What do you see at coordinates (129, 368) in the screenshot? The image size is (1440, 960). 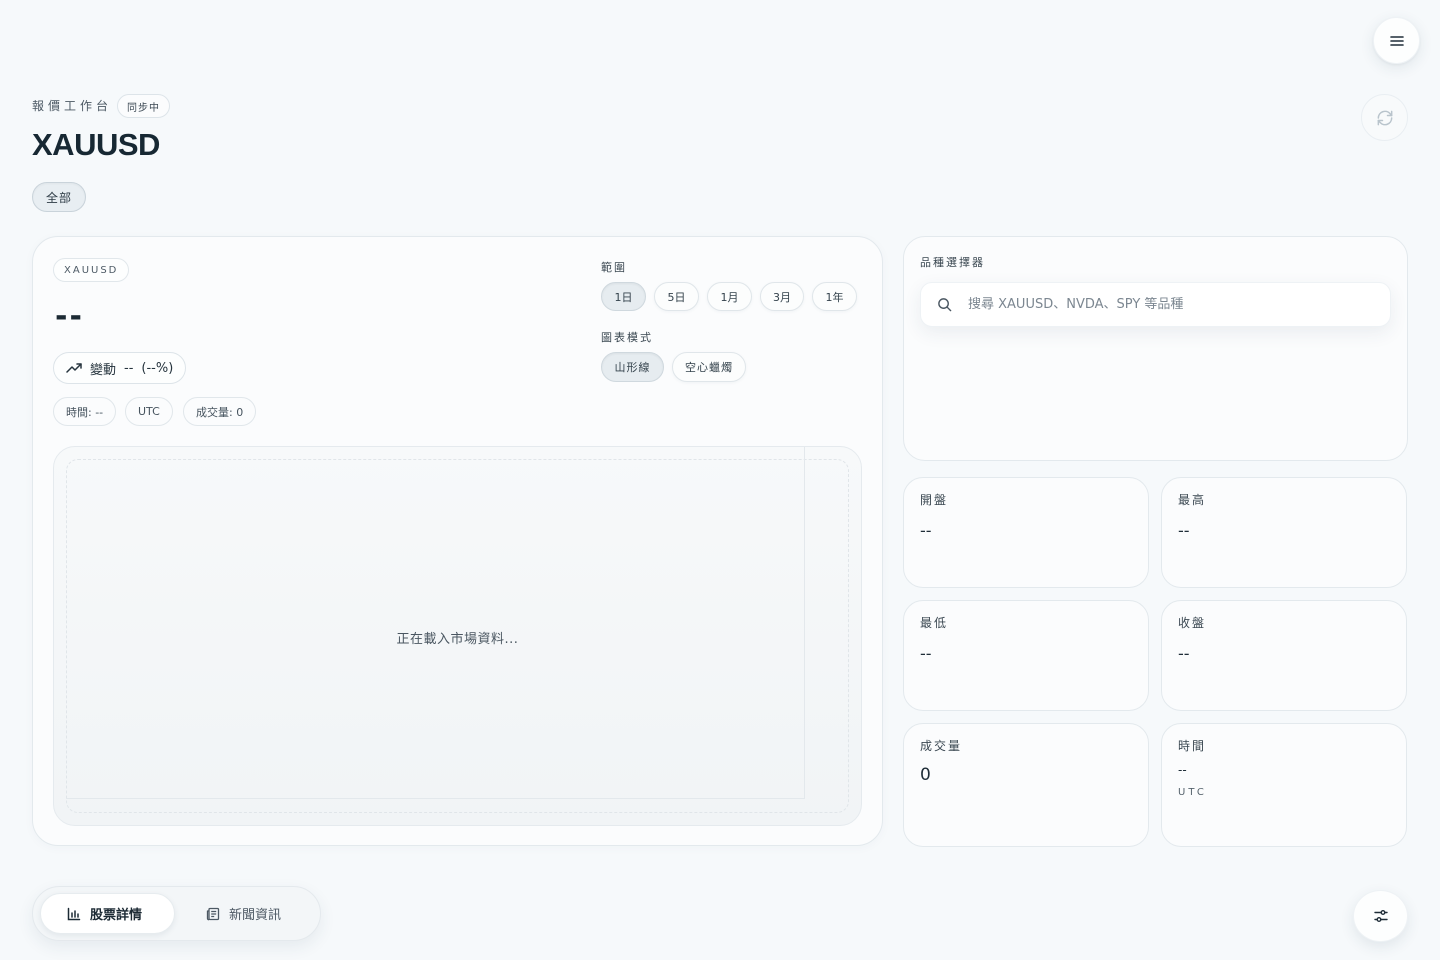 I see `change-value: --` at bounding box center [129, 368].